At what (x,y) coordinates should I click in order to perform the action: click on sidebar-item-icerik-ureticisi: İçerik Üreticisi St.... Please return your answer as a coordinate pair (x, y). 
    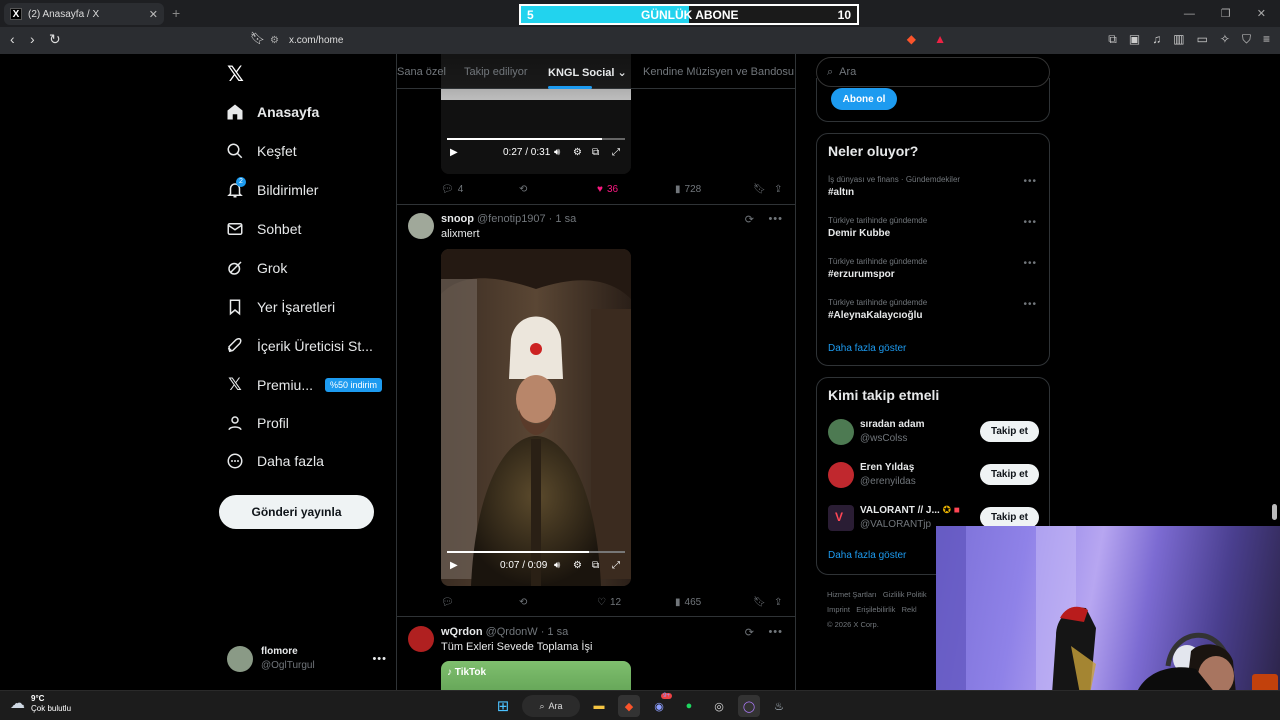
    Looking at the image, I should click on (299, 346).